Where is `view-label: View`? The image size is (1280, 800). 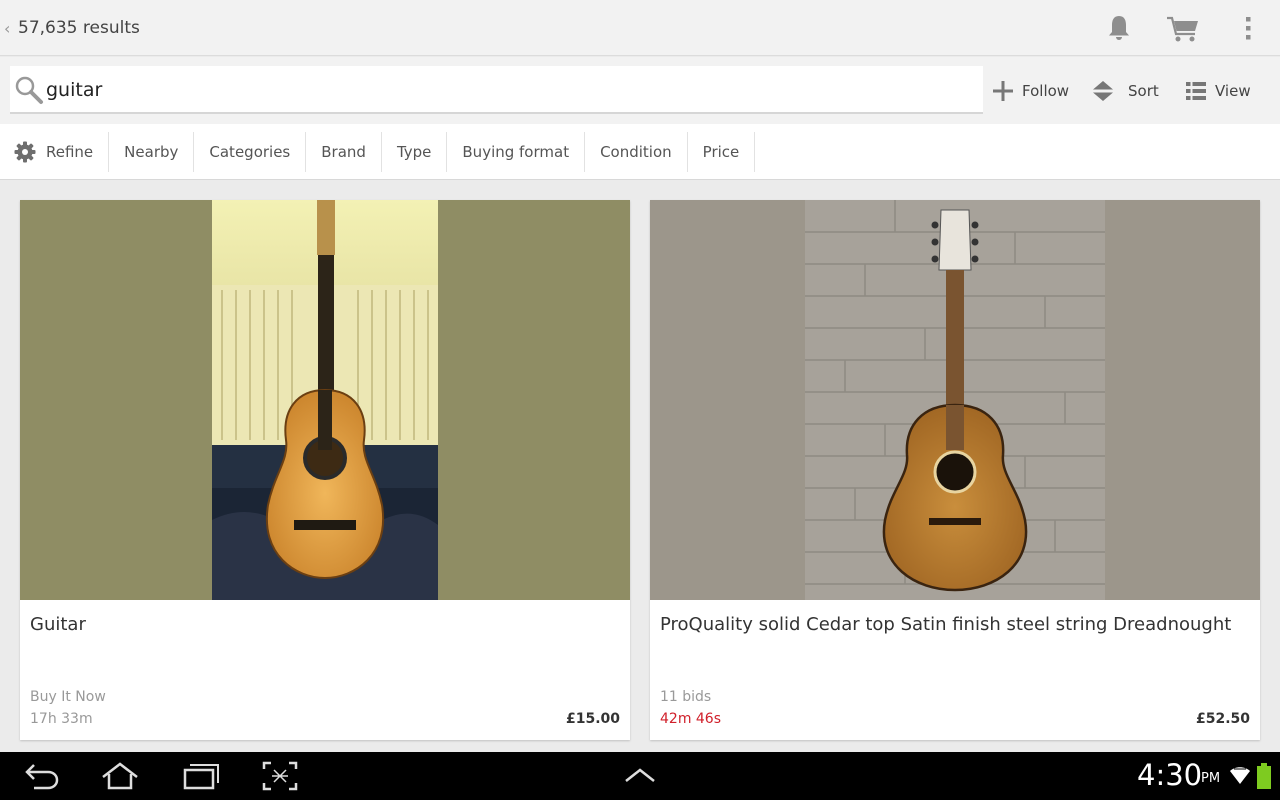 view-label: View is located at coordinates (1233, 91).